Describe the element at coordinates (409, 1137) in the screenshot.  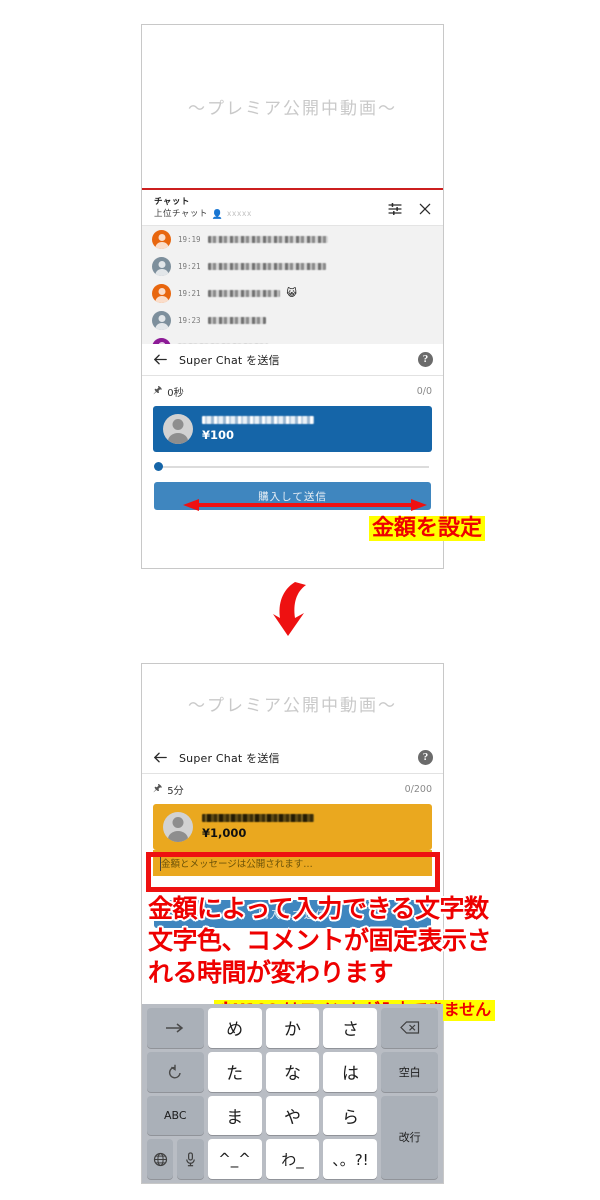
I see `key-enter: 改行` at that location.